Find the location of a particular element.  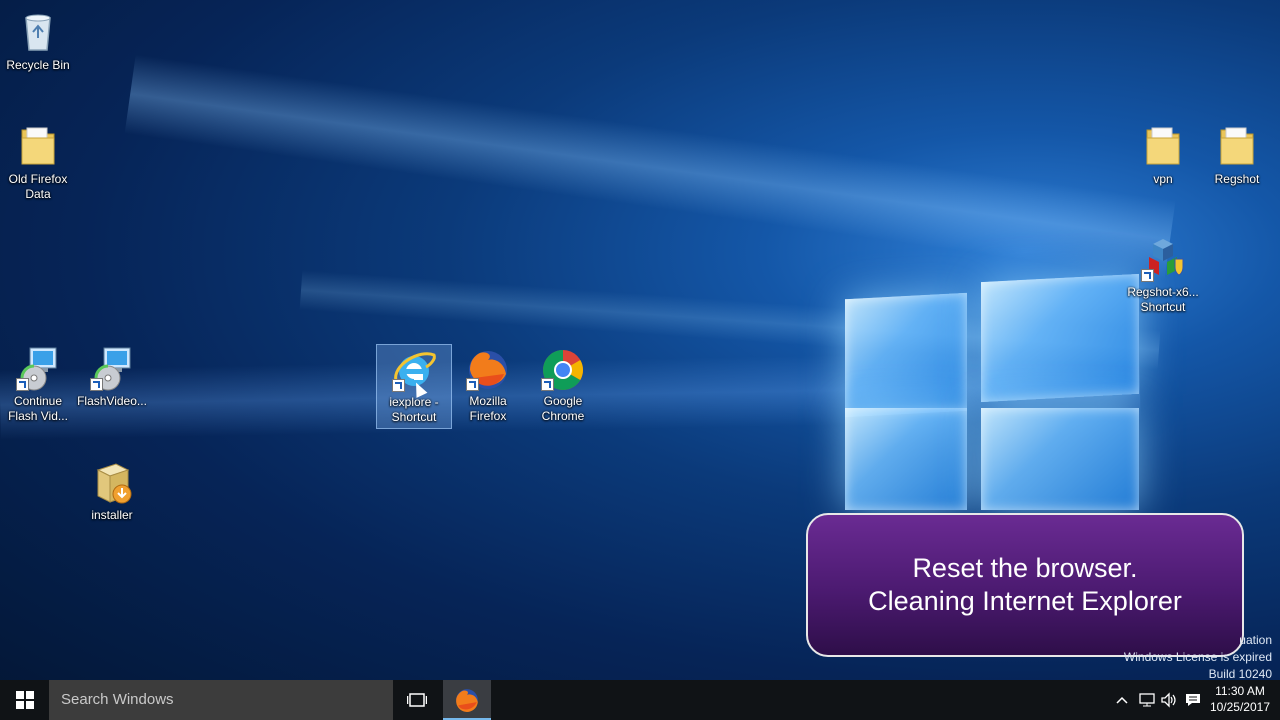

icon-label: Old Firefox Data is located at coordinates (38, 186).